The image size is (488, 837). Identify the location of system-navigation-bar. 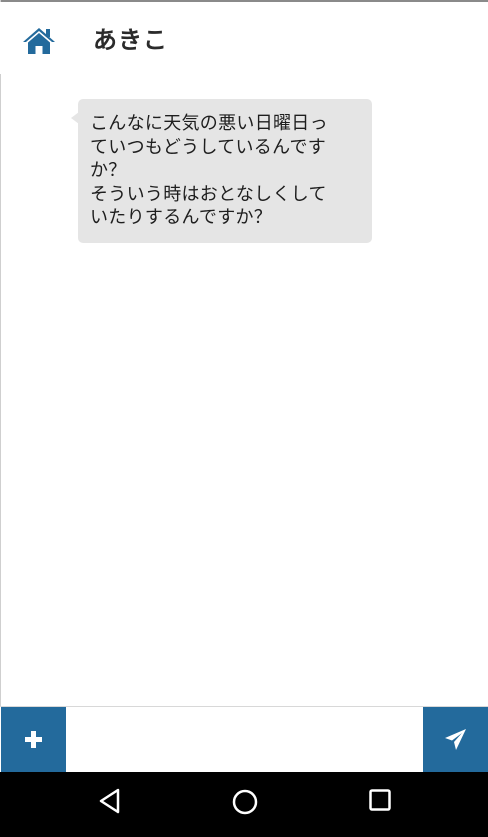
(244, 804).